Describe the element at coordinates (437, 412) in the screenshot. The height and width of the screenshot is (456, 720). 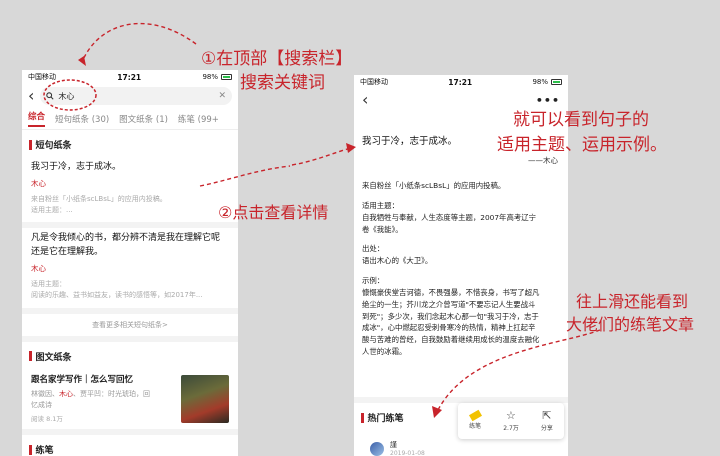
I see `arrow-head-hot` at that location.